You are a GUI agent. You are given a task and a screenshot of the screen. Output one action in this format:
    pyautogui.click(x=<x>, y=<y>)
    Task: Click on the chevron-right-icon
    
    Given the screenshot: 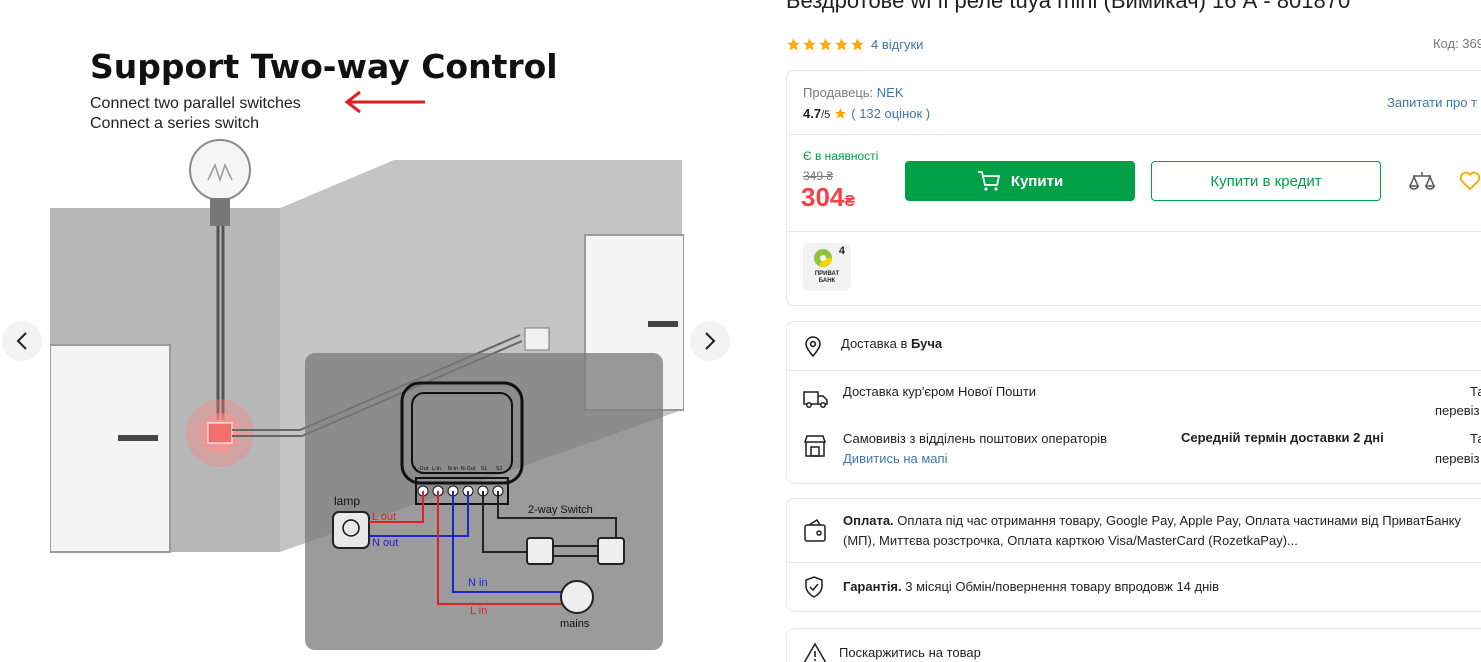 What is the action you would take?
    pyautogui.click(x=710, y=341)
    